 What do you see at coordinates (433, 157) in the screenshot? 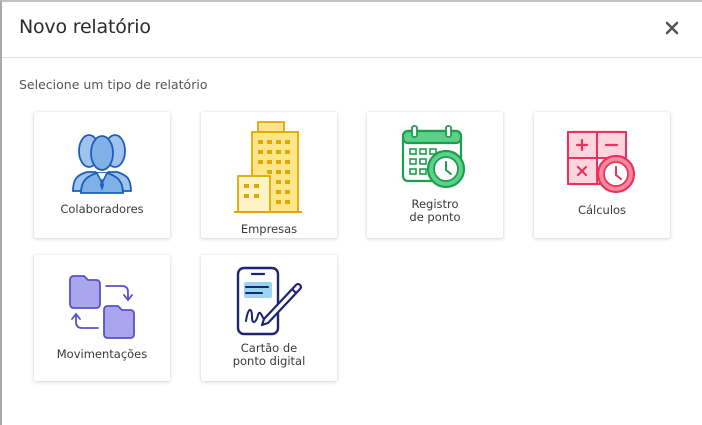
I see `calendar-clock-icon` at bounding box center [433, 157].